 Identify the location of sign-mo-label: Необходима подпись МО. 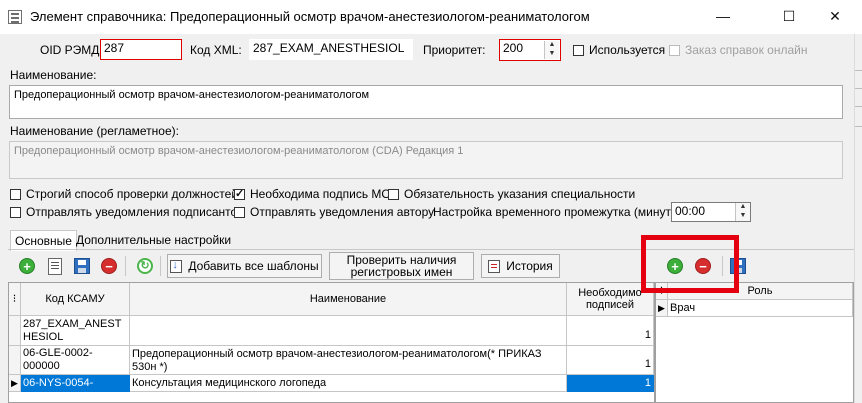
(320, 194).